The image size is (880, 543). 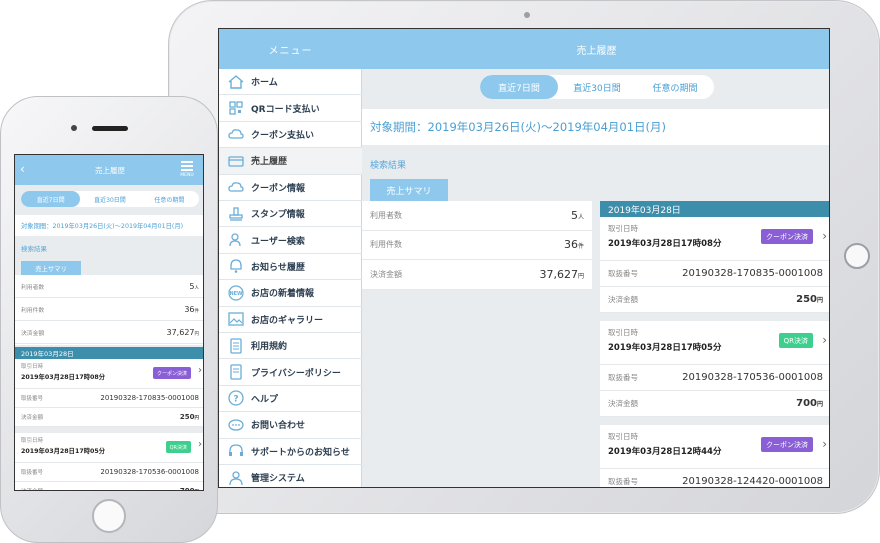 I want to click on sidebar-item: お問い合わせ, so click(x=290, y=425).